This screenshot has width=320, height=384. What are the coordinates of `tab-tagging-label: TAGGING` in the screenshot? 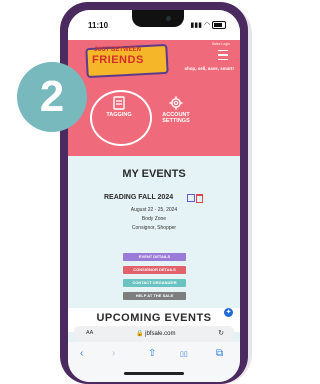 It's located at (119, 115).